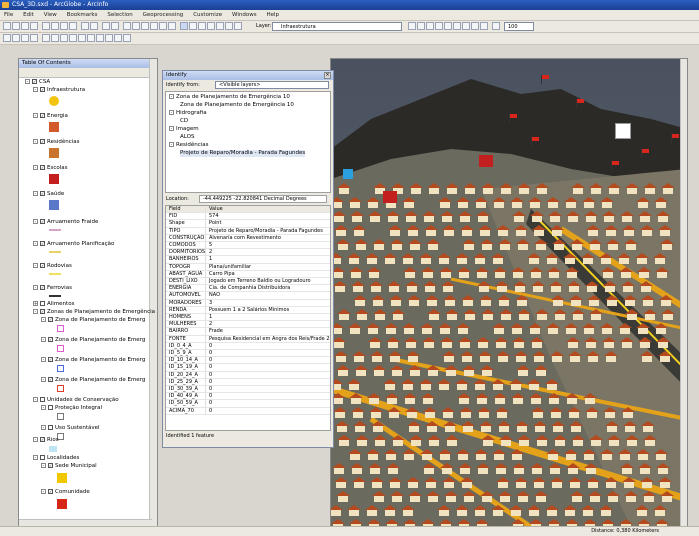 The width and height of the screenshot is (699, 536). I want to click on toc-layer-2: - ✓ Energia, so click(50, 116).